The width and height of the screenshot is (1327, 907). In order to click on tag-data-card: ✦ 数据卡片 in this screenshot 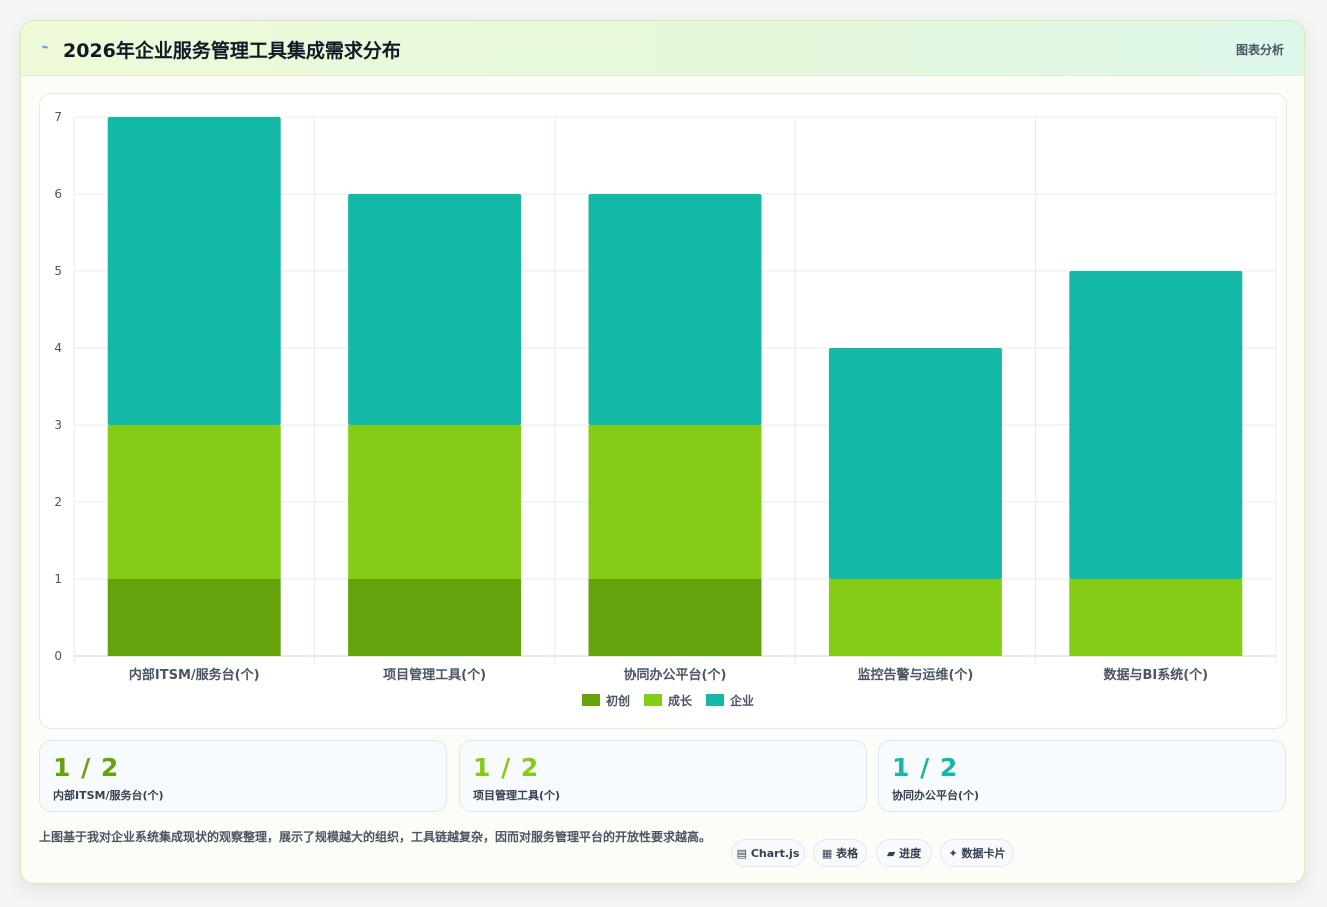, I will do `click(977, 853)`.